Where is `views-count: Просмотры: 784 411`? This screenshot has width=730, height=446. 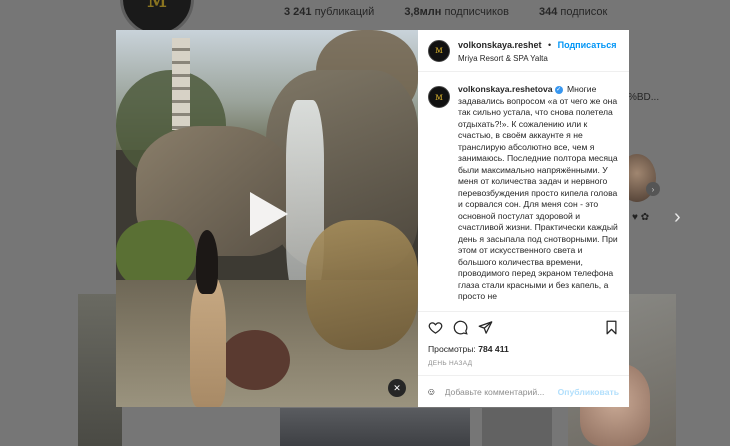
views-count: Просмотры: 784 411 is located at coordinates (468, 349).